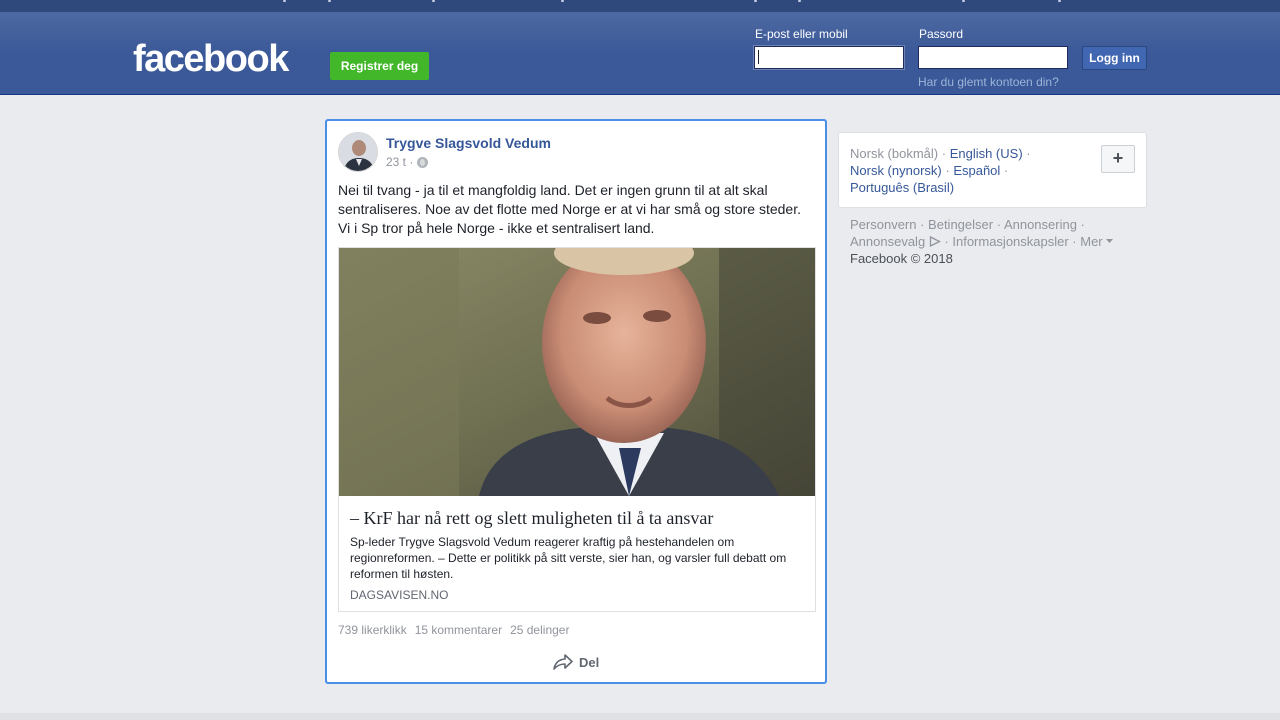  I want to click on footer-cookies: Informasjonskapsler, so click(1010, 241).